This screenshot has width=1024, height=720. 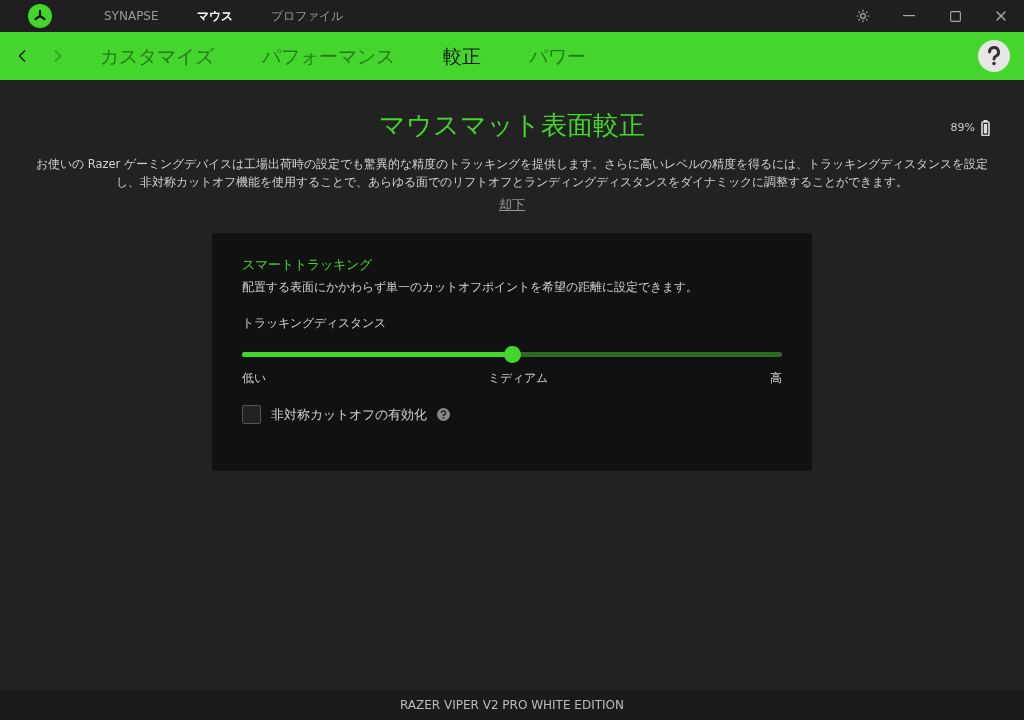 What do you see at coordinates (512, 125) in the screenshot?
I see `page-title: マウスマット表面較正` at bounding box center [512, 125].